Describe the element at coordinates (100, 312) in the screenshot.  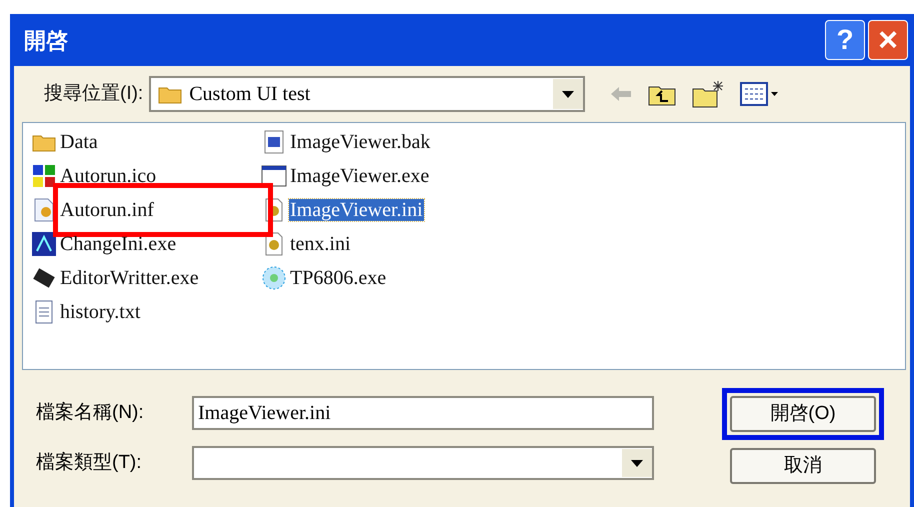
I see `file-item: history.txt` at that location.